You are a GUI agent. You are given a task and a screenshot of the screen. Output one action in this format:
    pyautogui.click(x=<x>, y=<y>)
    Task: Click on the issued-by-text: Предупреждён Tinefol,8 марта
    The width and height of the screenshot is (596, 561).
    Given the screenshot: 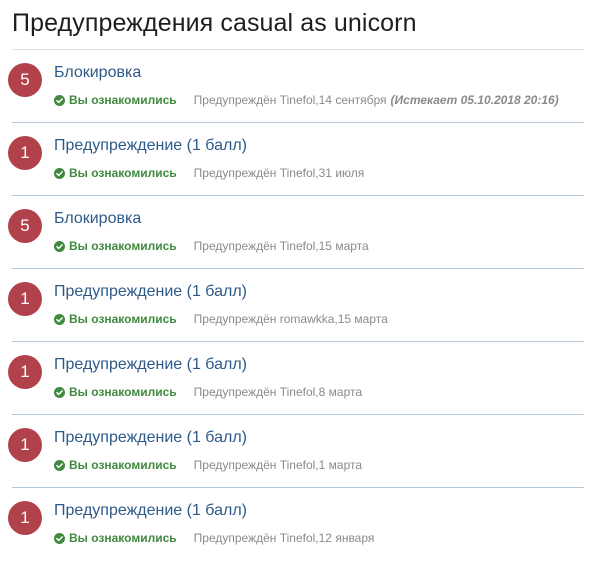 What is the action you would take?
    pyautogui.click(x=278, y=392)
    